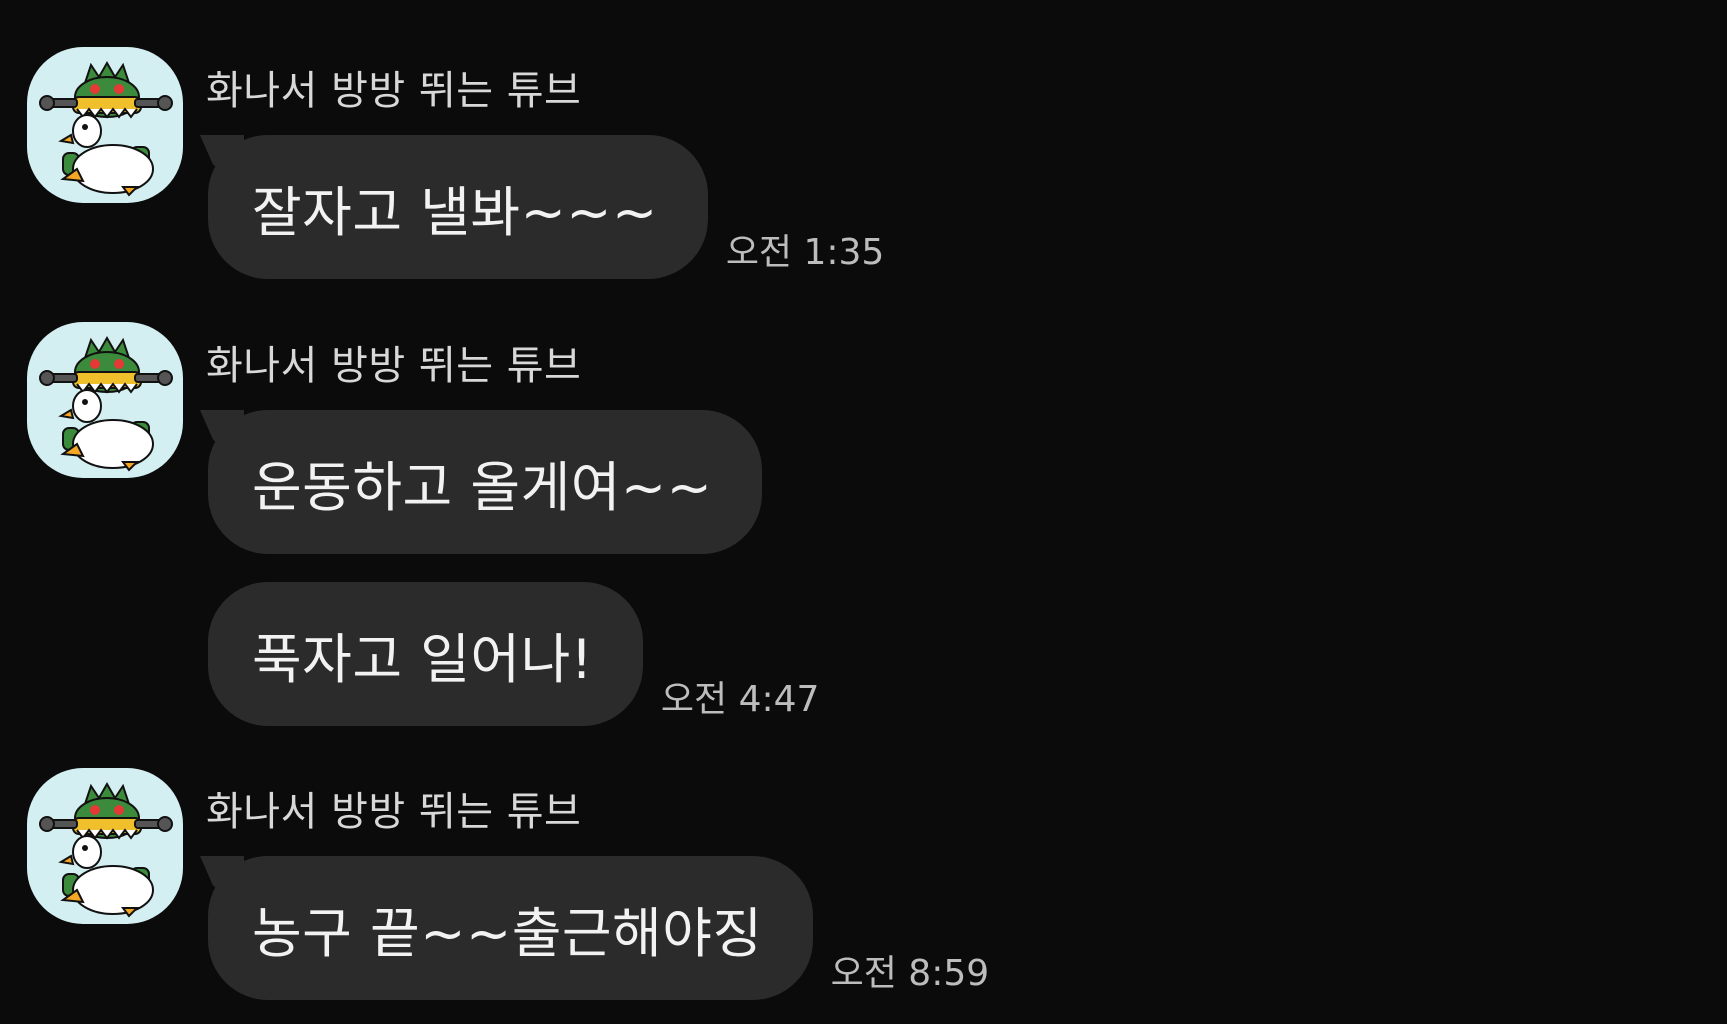 Image resolution: width=1727 pixels, height=1024 pixels. I want to click on message-row: 운동하고 올게여~~, so click(494, 482).